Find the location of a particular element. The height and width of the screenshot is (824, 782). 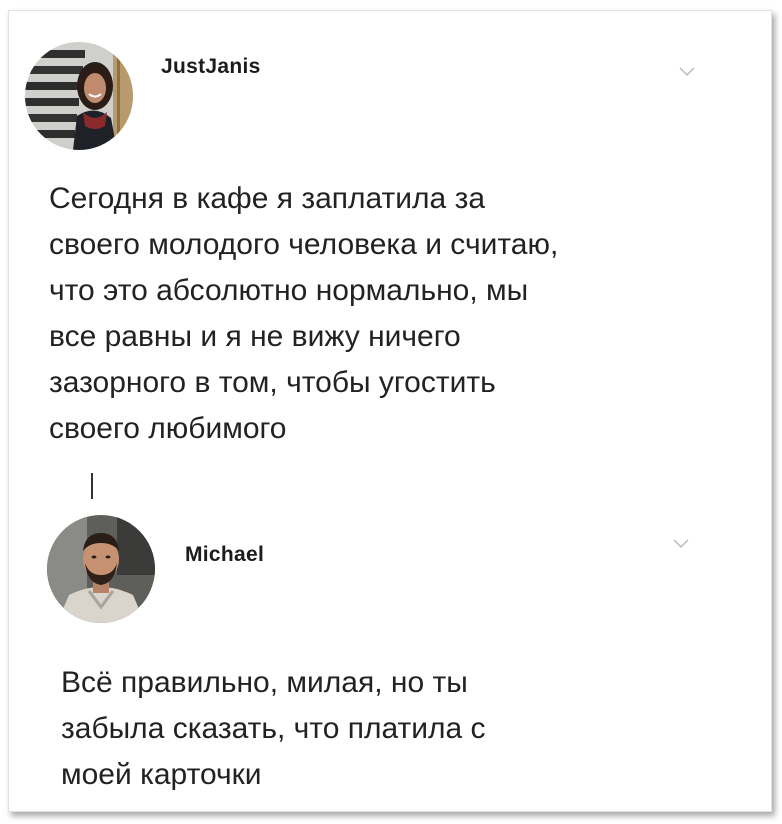

avatar-michael is located at coordinates (101, 569).